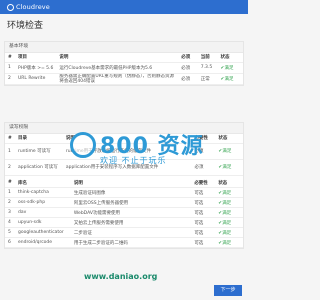  Describe the element at coordinates (131, 222) in the screenshot. I see `row-desc: 又拍云上传服务需要使用` at that location.